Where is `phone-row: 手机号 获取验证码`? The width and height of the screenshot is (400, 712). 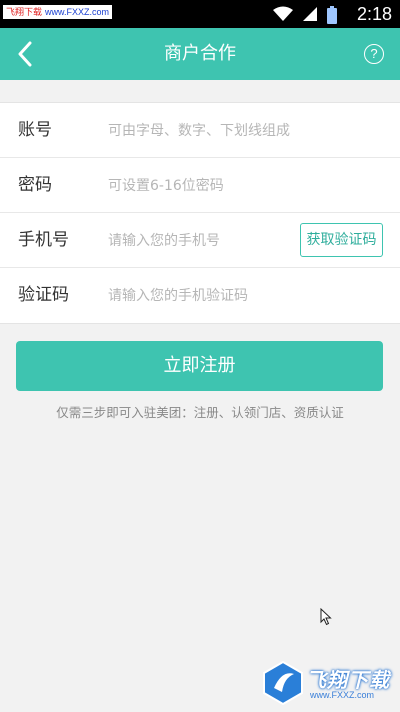
phone-row: 手机号 获取验证码 is located at coordinates (200, 240).